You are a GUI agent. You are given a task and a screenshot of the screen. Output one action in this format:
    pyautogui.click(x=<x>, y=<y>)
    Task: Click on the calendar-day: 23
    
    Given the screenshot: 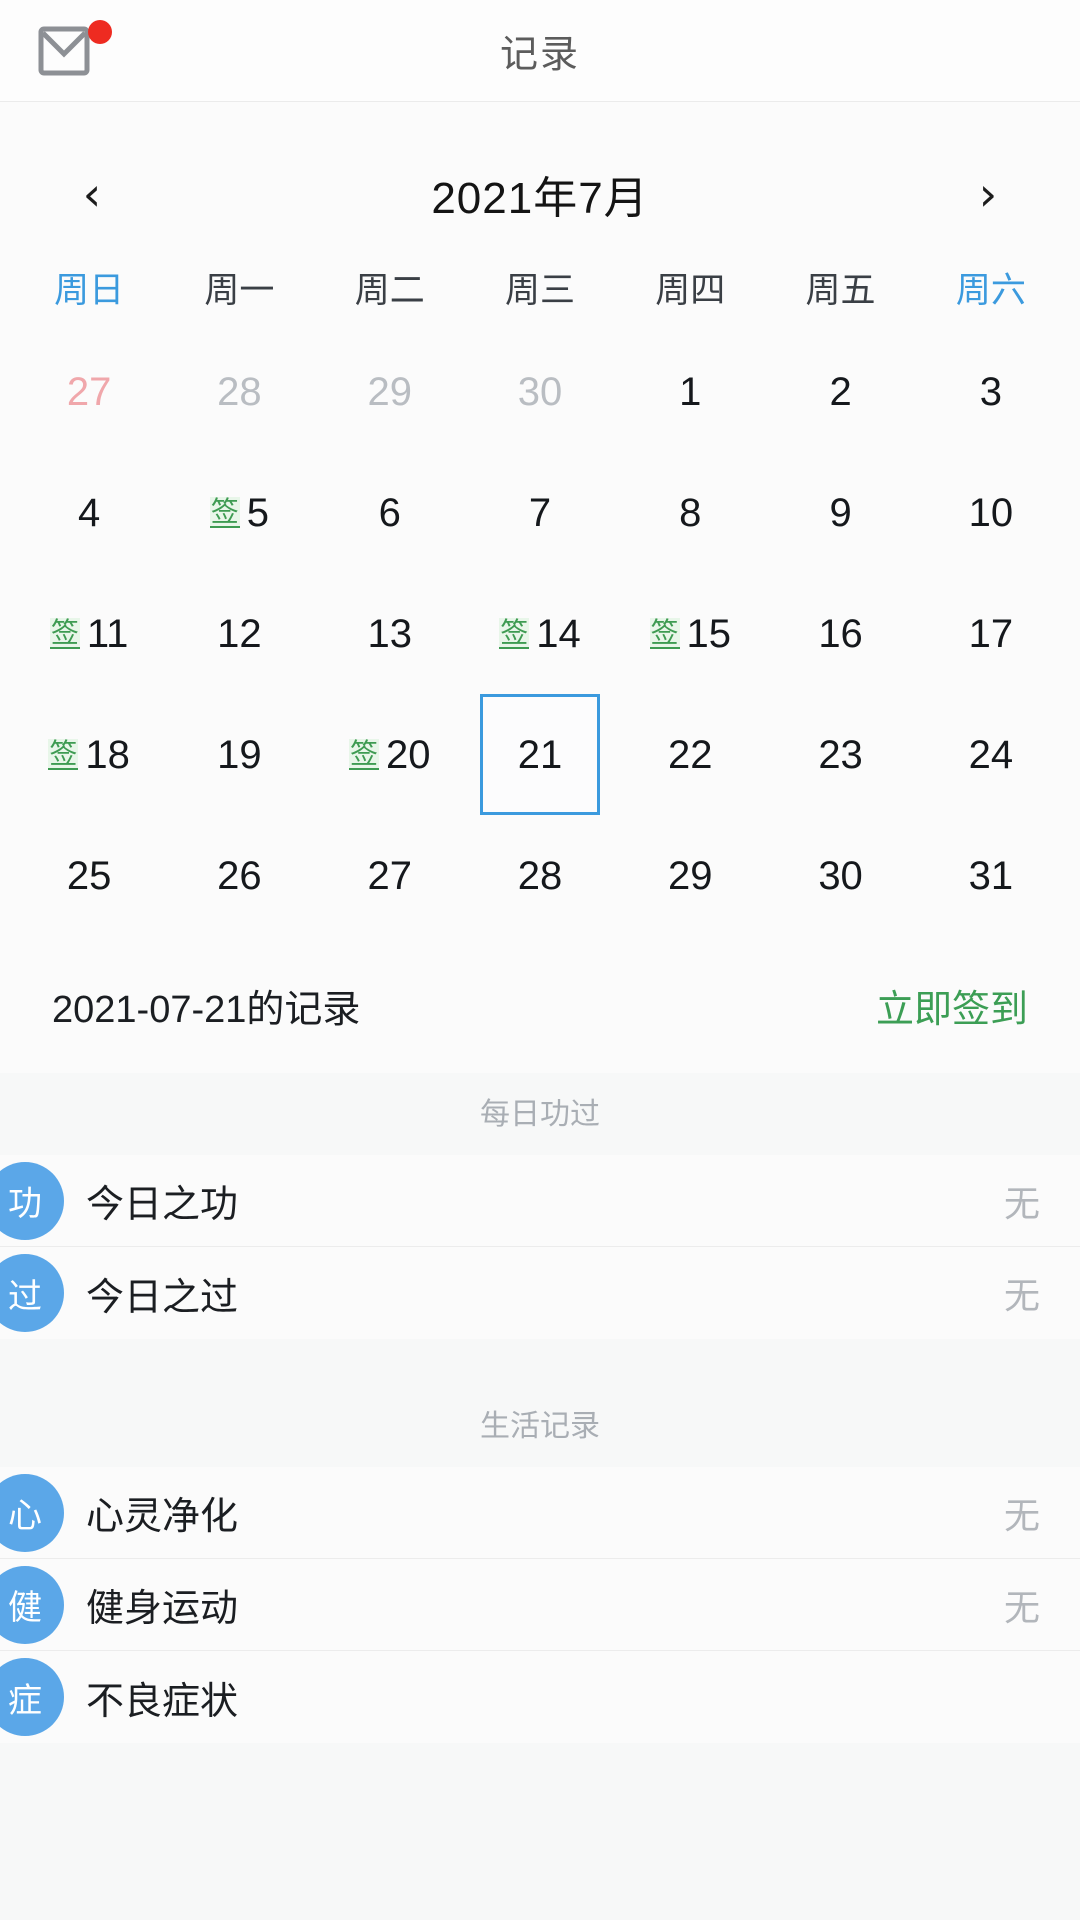 What is the action you would take?
    pyautogui.click(x=840, y=754)
    